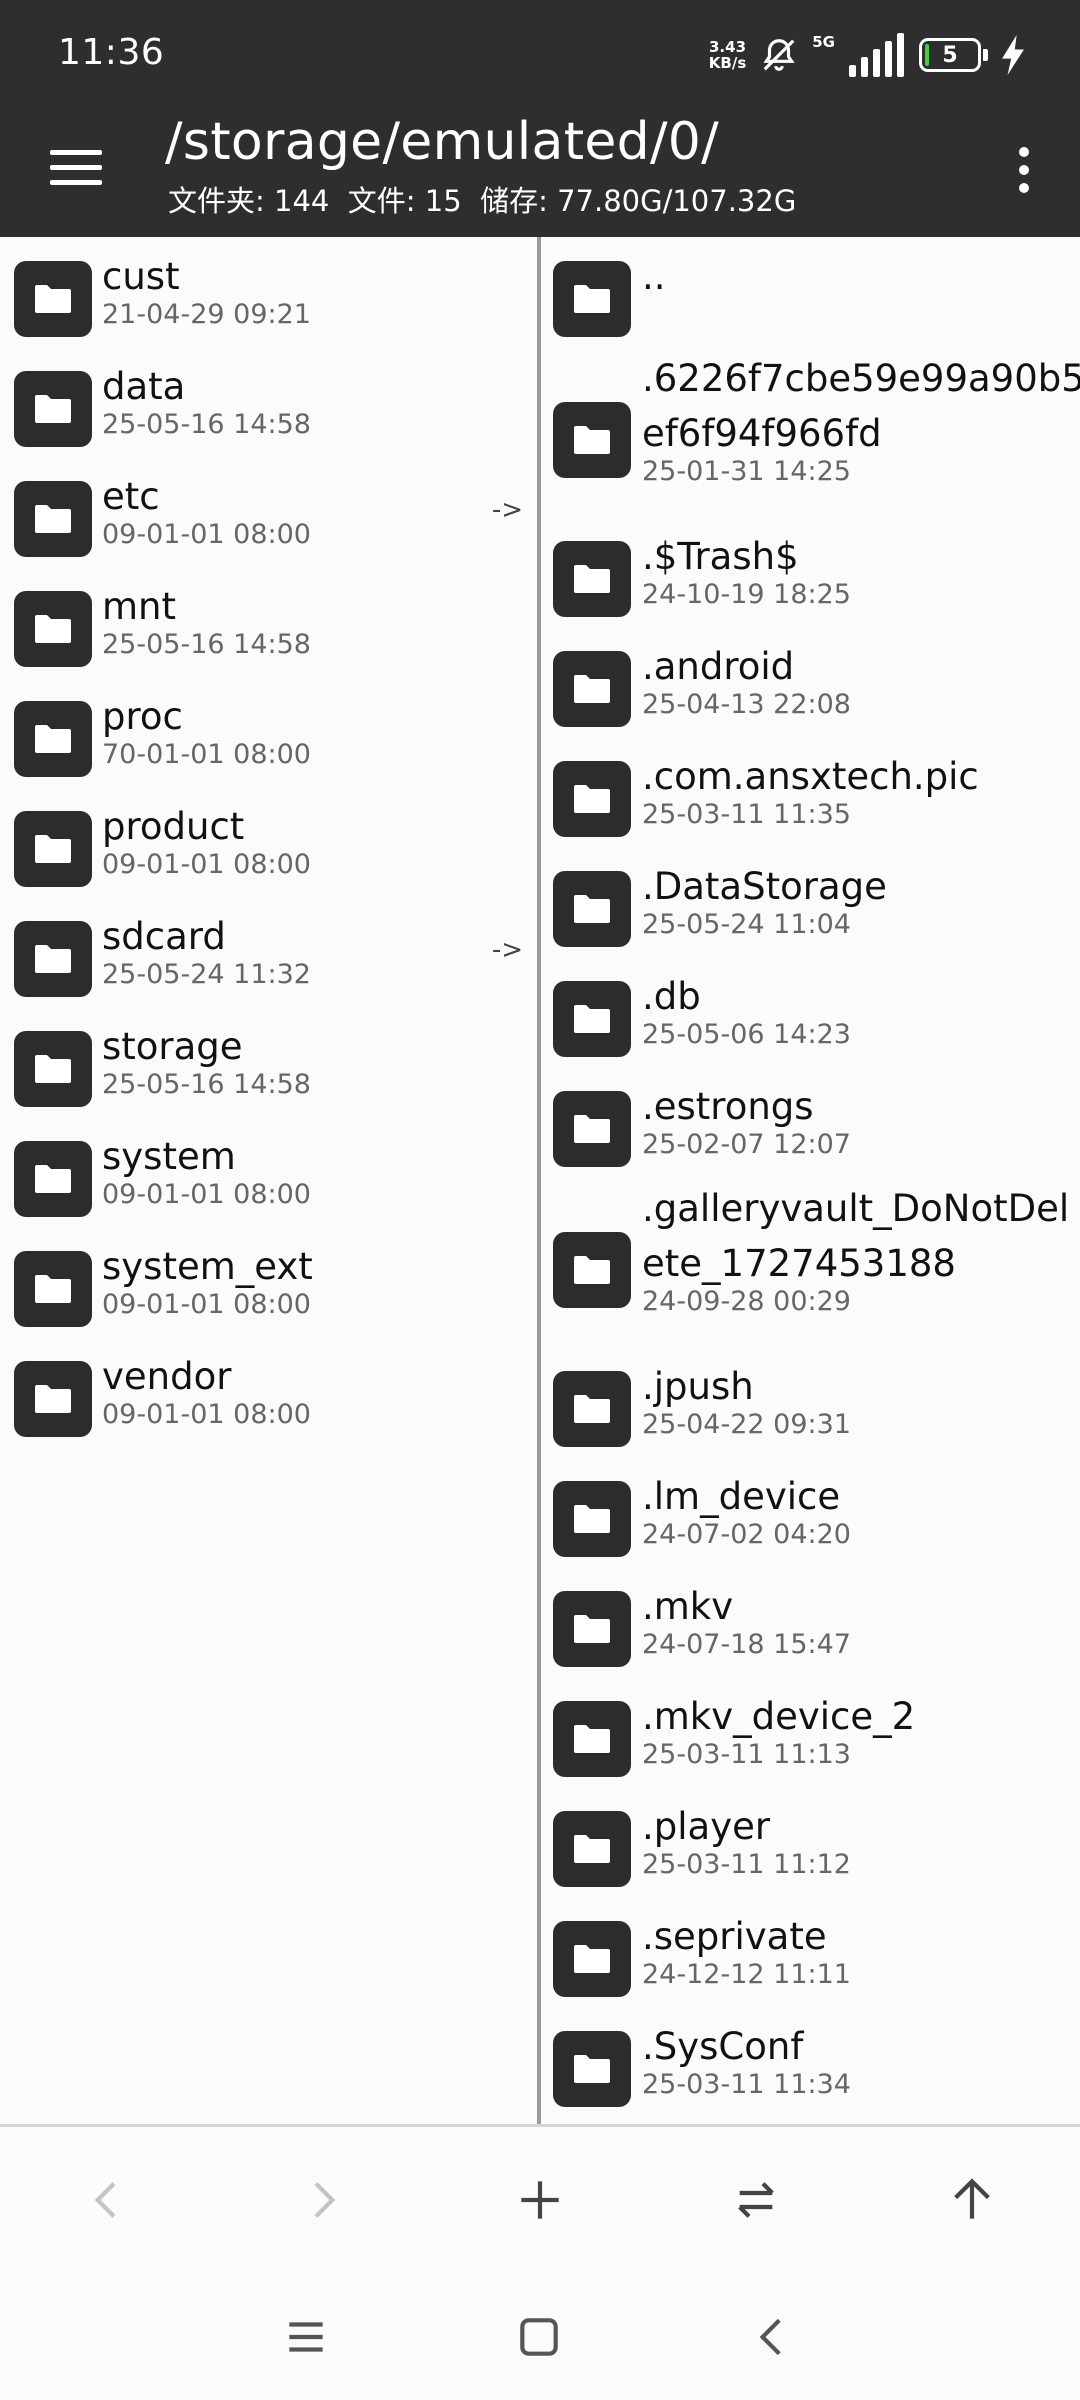  What do you see at coordinates (720, 556) in the screenshot?
I see `item-name: .$Trash$` at bounding box center [720, 556].